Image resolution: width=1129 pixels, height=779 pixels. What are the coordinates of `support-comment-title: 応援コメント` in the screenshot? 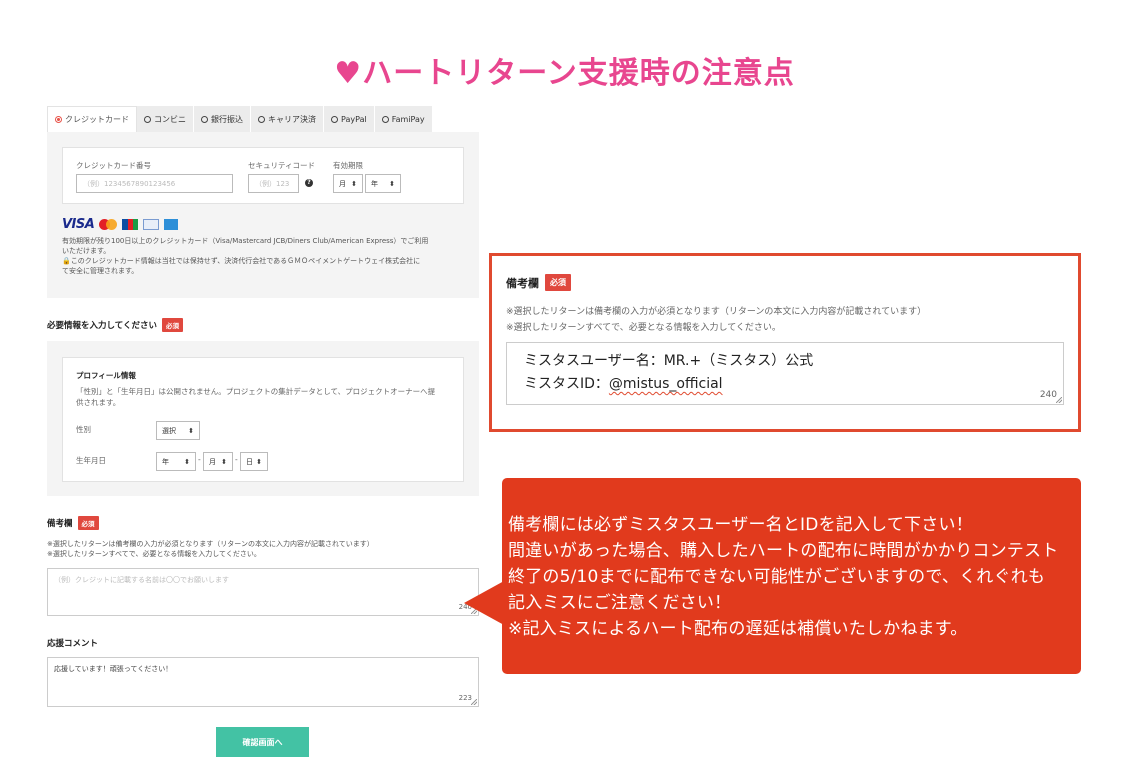 It's located at (73, 644).